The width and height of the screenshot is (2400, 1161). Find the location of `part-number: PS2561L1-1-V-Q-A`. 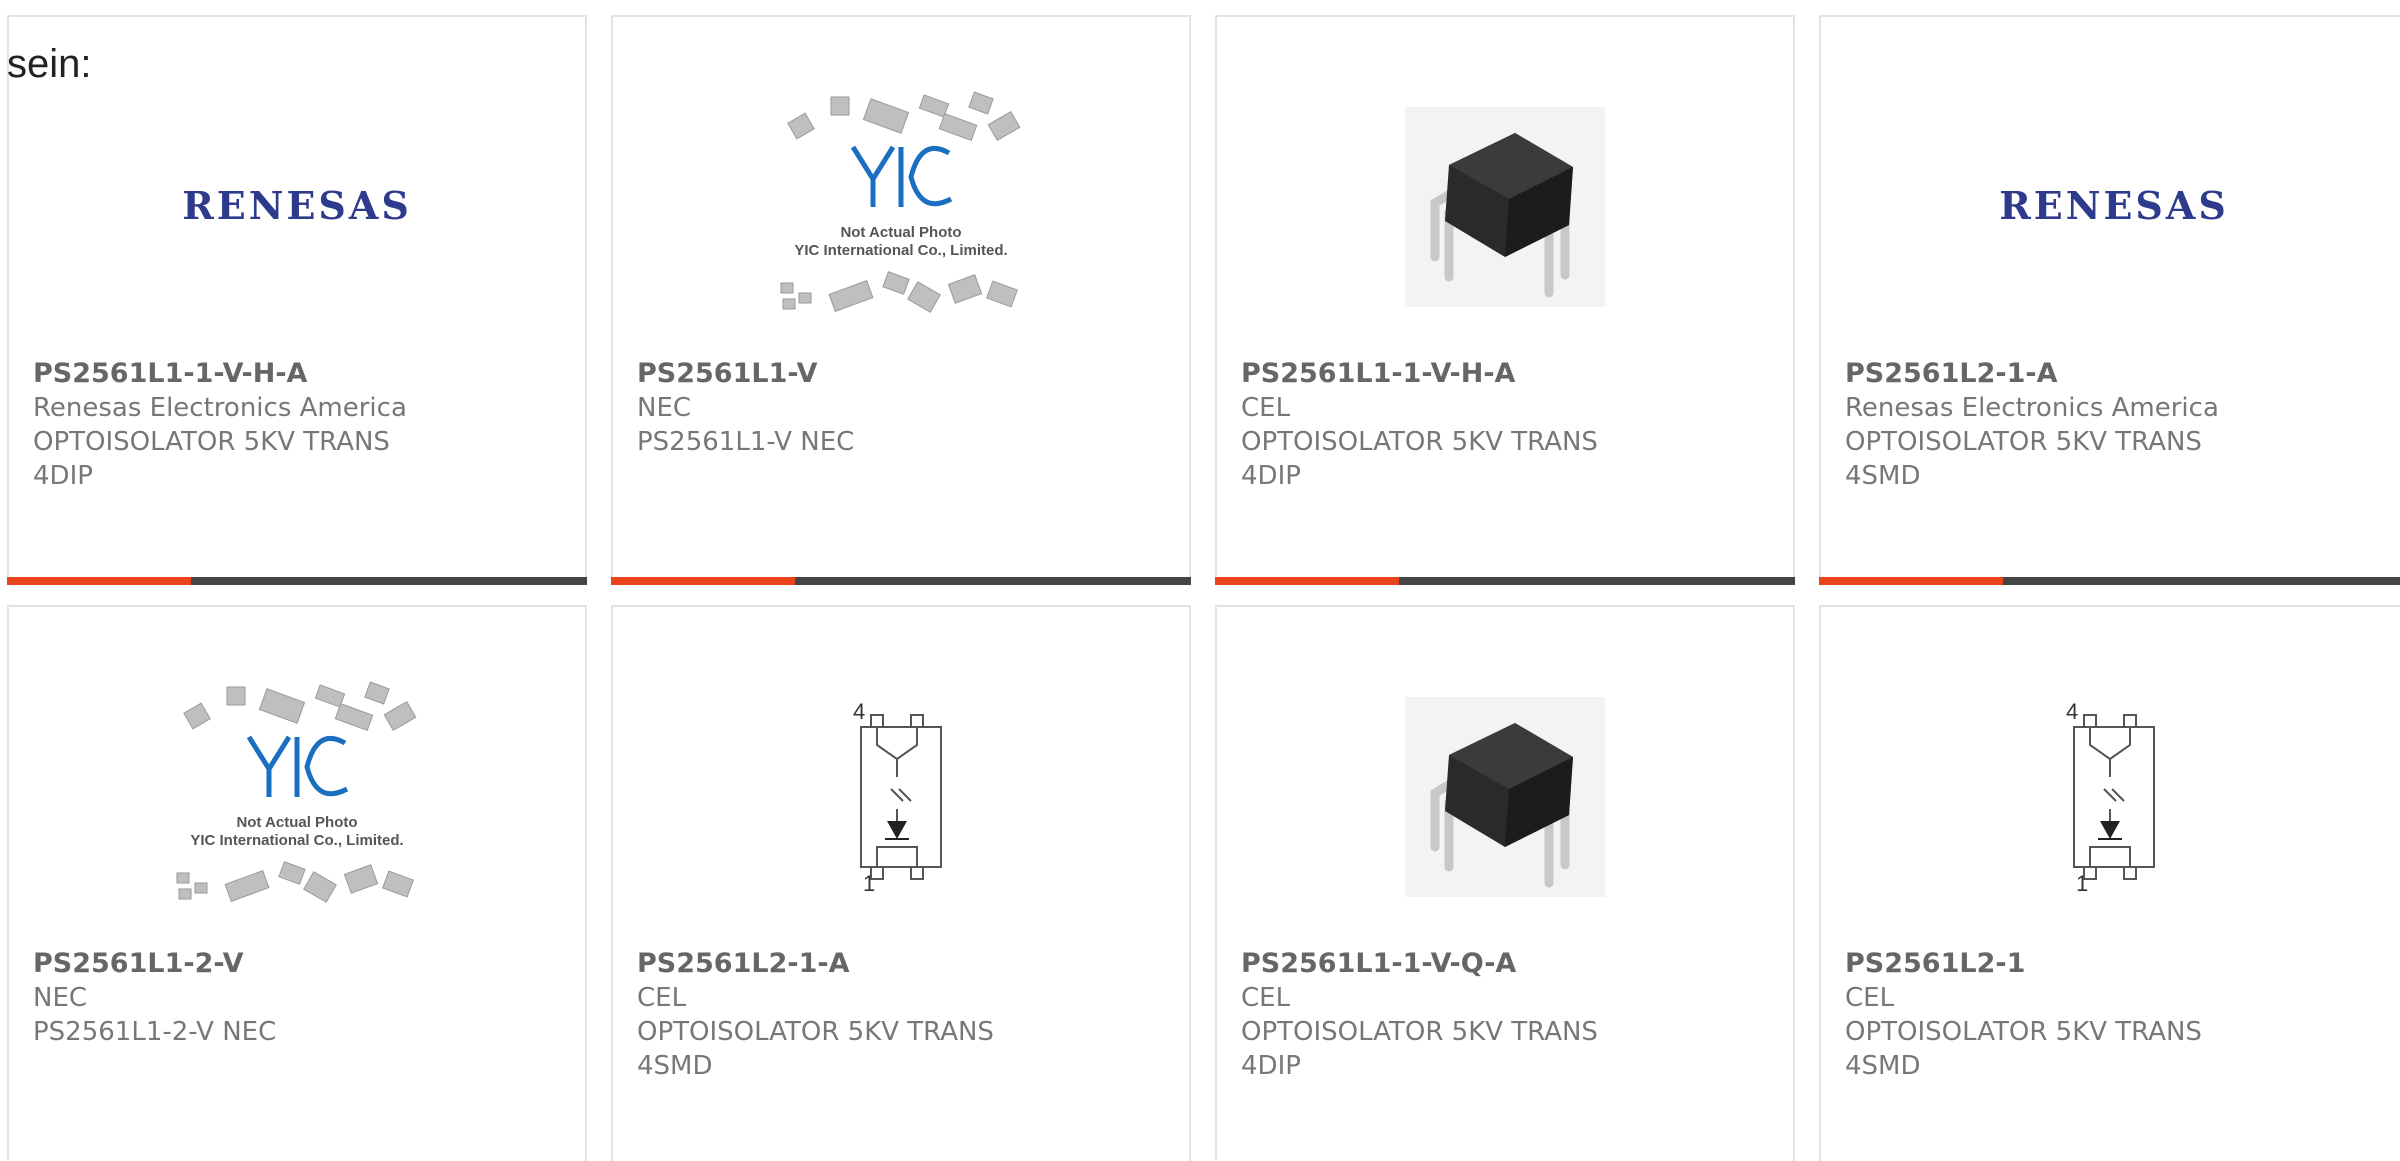

part-number: PS2561L1-1-V-Q-A is located at coordinates (1505, 964).